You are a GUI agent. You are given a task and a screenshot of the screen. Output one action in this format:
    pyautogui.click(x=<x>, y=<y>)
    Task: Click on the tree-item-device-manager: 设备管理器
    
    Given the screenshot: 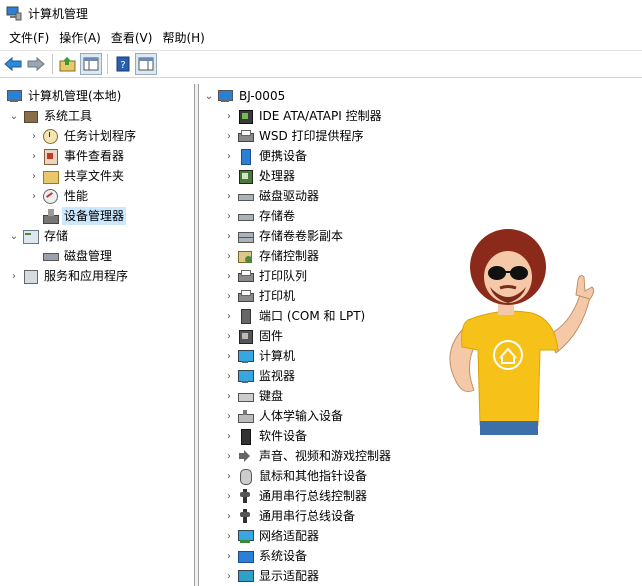 What is the action you would take?
    pyautogui.click(x=77, y=216)
    